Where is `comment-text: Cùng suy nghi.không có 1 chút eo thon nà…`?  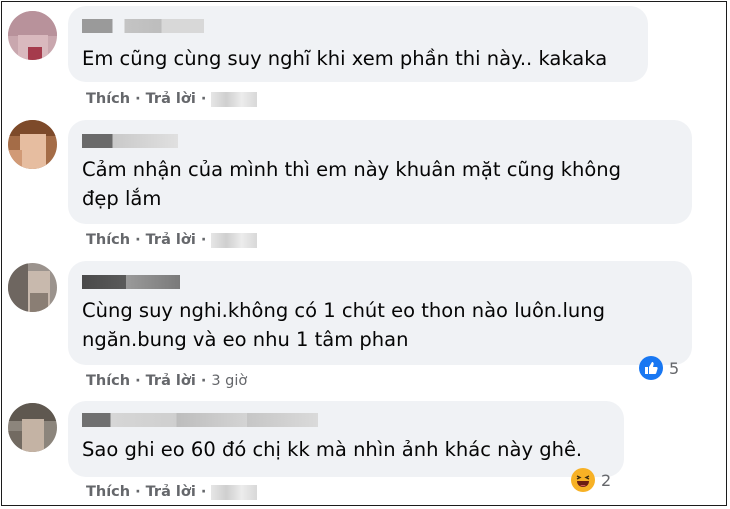 comment-text: Cùng suy nghi.không có 1 chút eo thon nà… is located at coordinates (343, 310).